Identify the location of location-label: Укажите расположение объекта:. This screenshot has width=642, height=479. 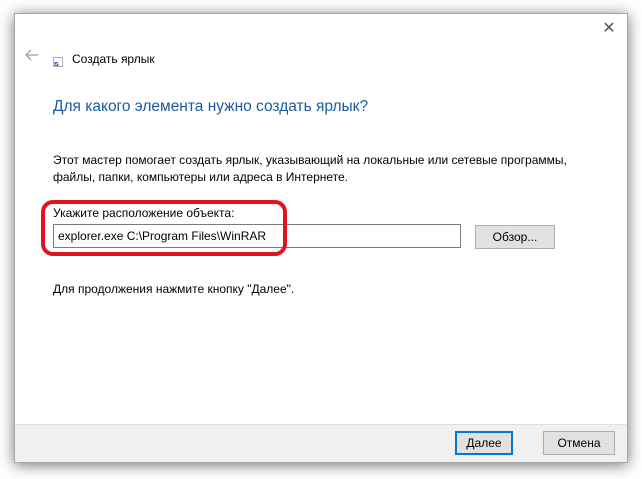
(144, 213).